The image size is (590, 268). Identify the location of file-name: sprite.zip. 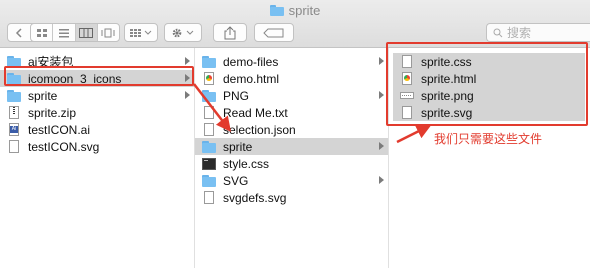
(52, 112).